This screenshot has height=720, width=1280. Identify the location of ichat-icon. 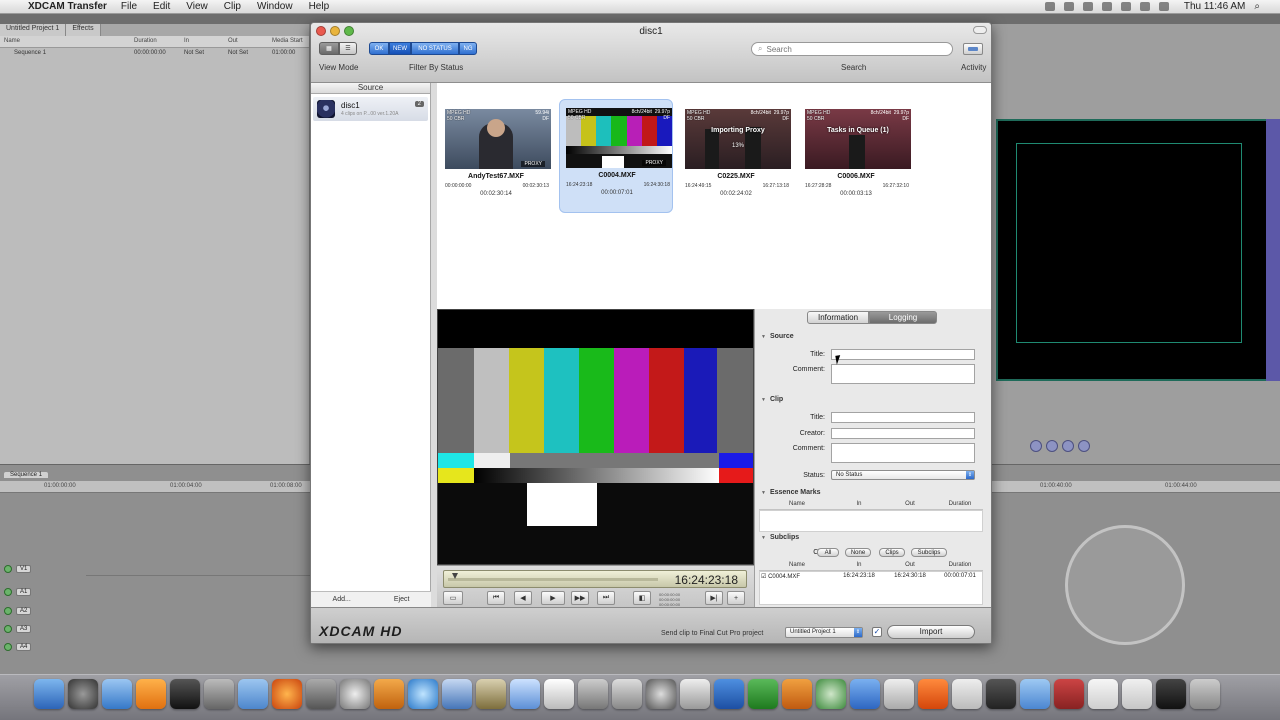
(117, 694).